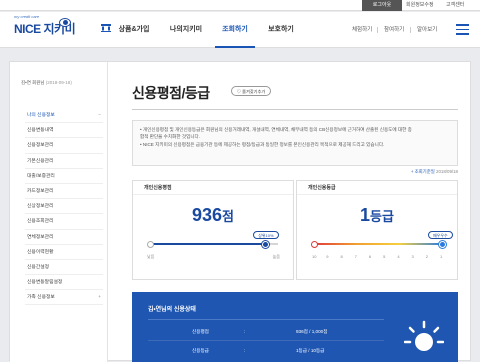 This screenshot has width=480, height=362. Describe the element at coordinates (64, 192) in the screenshot. I see `sidebar-item: 카드정보관리` at that location.